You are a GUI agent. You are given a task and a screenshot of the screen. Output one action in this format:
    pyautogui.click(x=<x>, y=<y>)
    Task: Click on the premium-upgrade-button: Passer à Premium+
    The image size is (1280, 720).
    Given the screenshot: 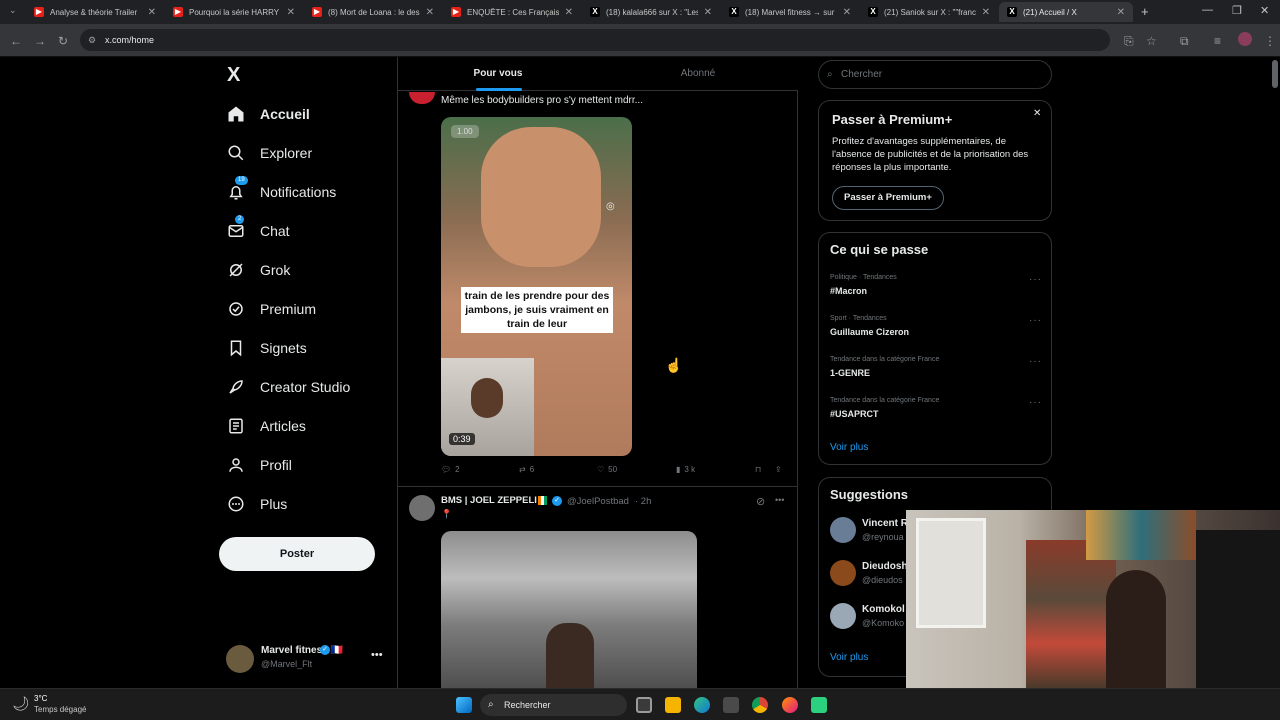 What is the action you would take?
    pyautogui.click(x=888, y=198)
    